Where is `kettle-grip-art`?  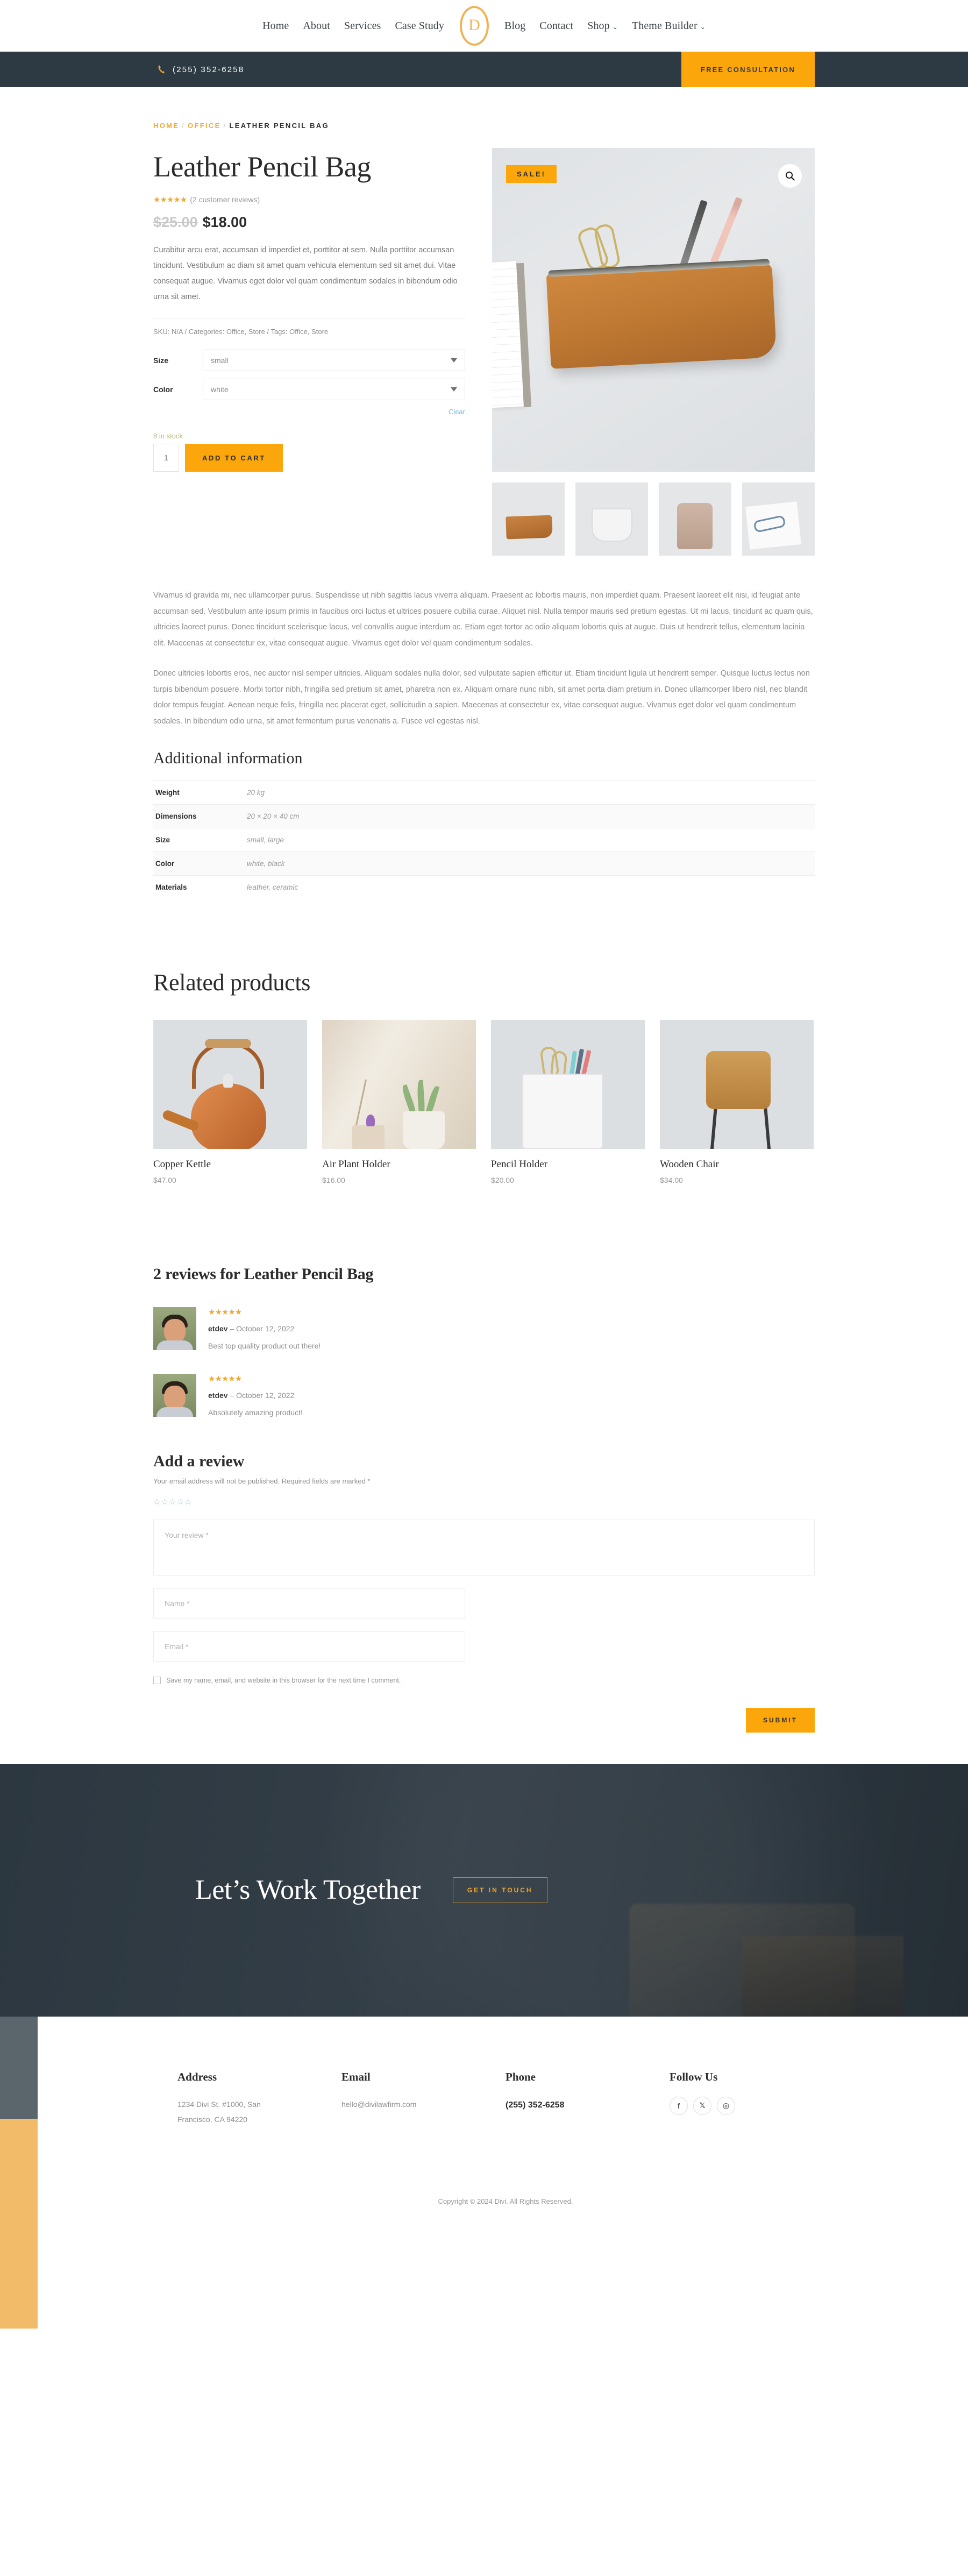 kettle-grip-art is located at coordinates (228, 1043).